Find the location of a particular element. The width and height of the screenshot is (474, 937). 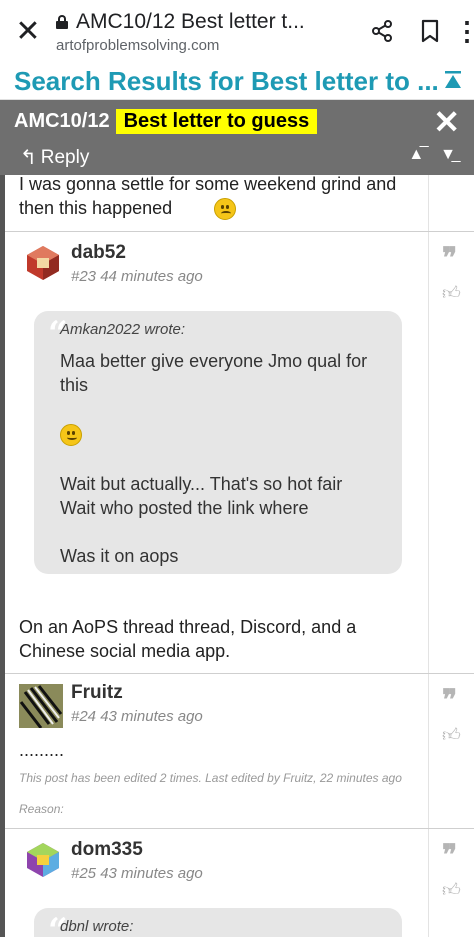

quote-line: Wait but actually... That's so hot fair is located at coordinates (201, 484).